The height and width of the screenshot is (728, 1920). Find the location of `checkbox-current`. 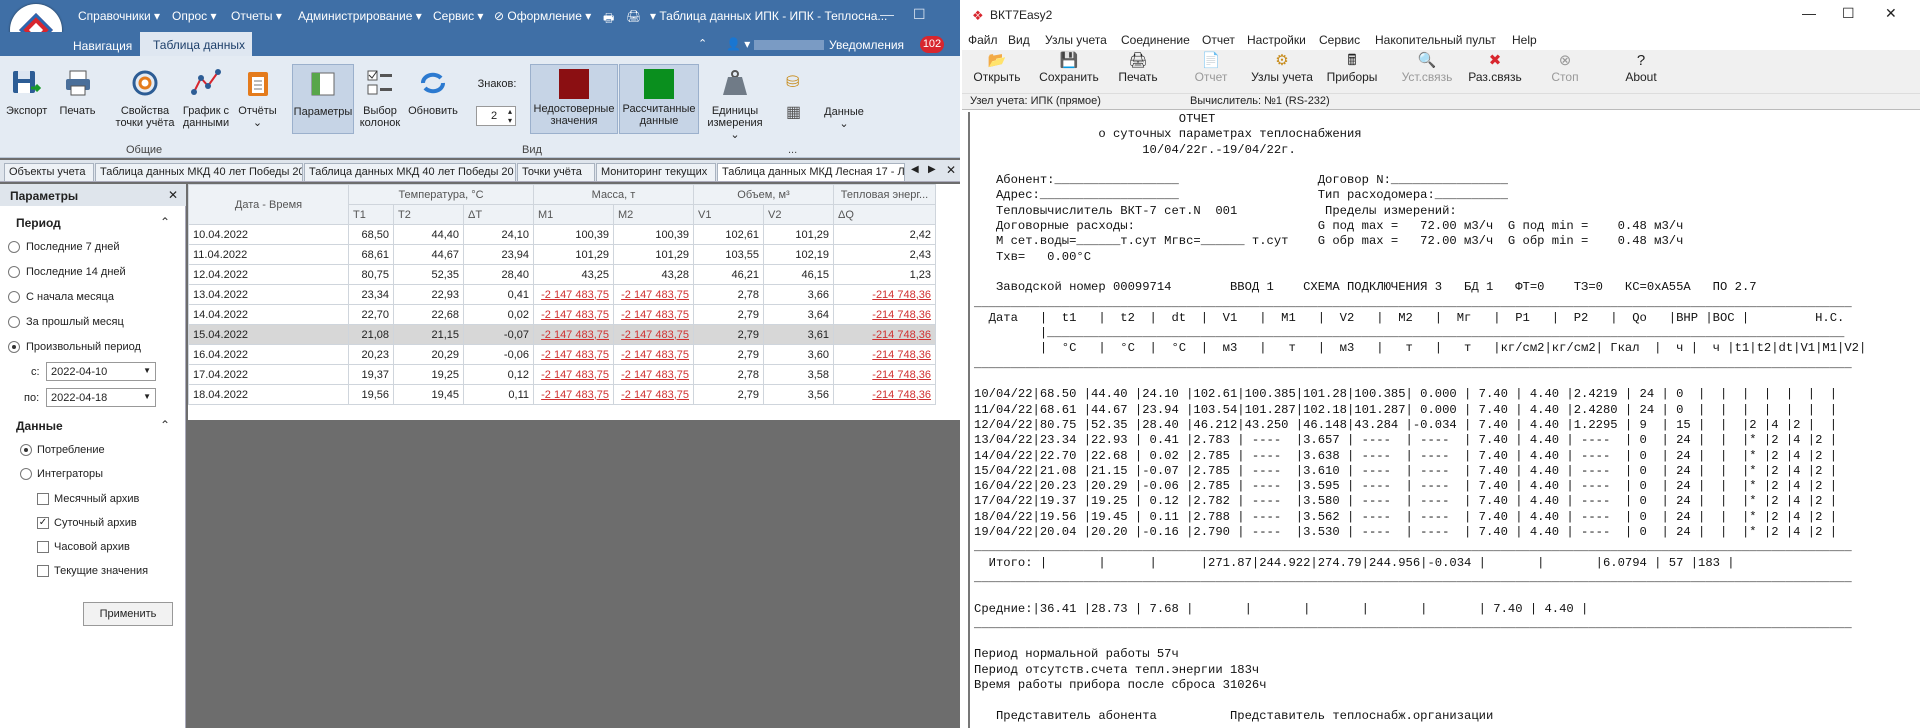

checkbox-current is located at coordinates (43, 571).